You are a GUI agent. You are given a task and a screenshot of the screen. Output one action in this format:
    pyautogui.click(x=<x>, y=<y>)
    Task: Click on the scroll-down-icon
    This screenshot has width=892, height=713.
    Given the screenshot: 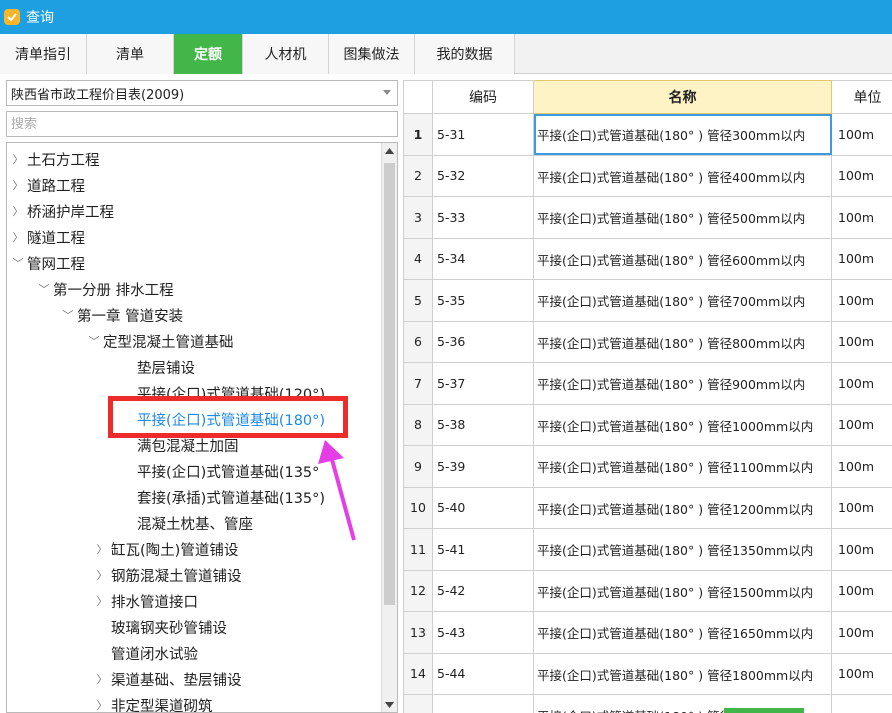 What is the action you would take?
    pyautogui.click(x=389, y=704)
    